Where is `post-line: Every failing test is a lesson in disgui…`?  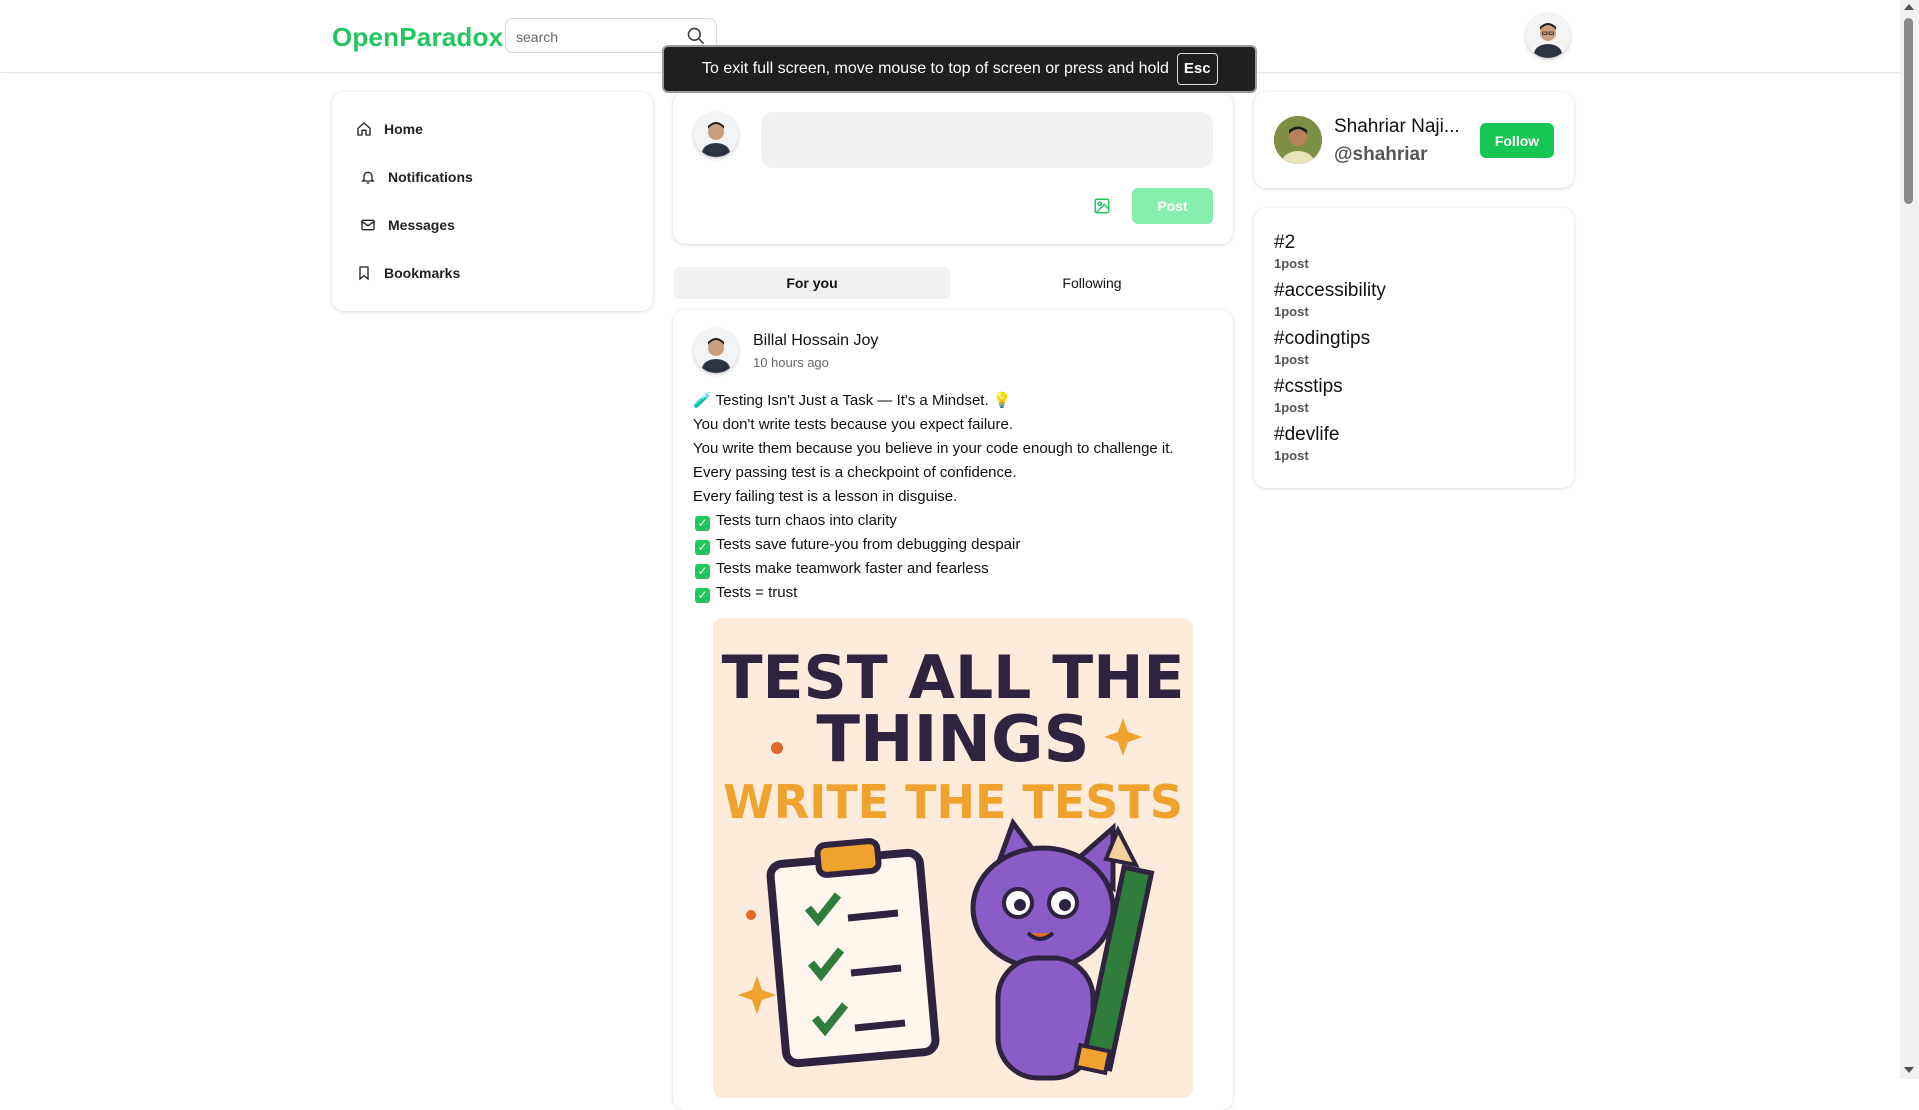
post-line: Every failing test is a lesson in disgui… is located at coordinates (825, 496).